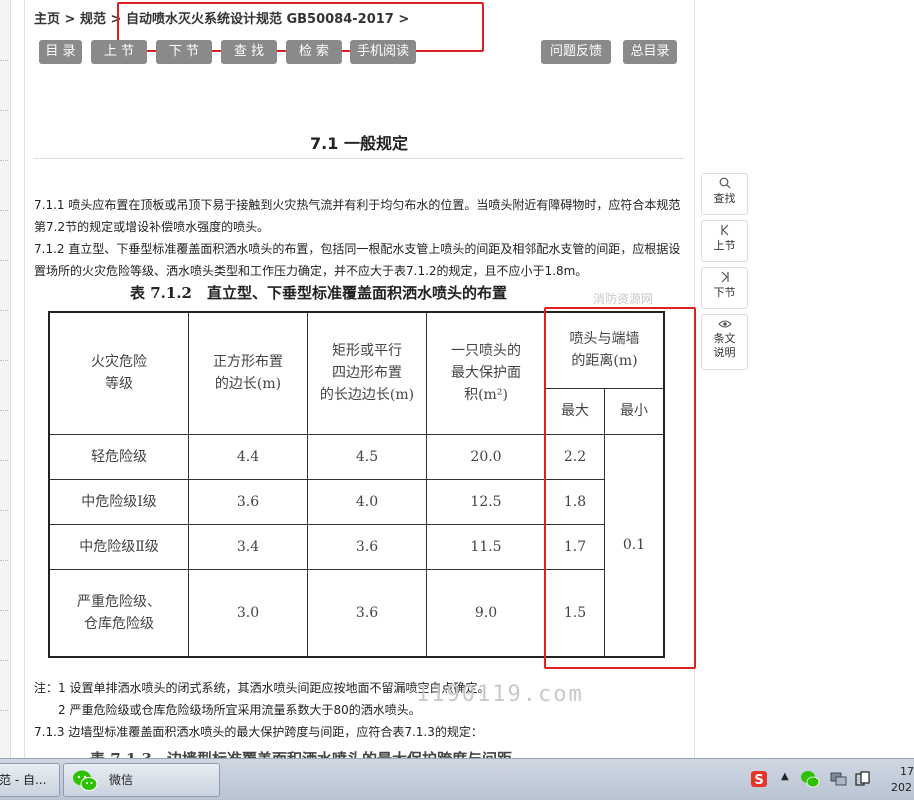 This screenshot has width=914, height=800. What do you see at coordinates (119, 362) in the screenshot?
I see `header-line: 火灾危险` at bounding box center [119, 362].